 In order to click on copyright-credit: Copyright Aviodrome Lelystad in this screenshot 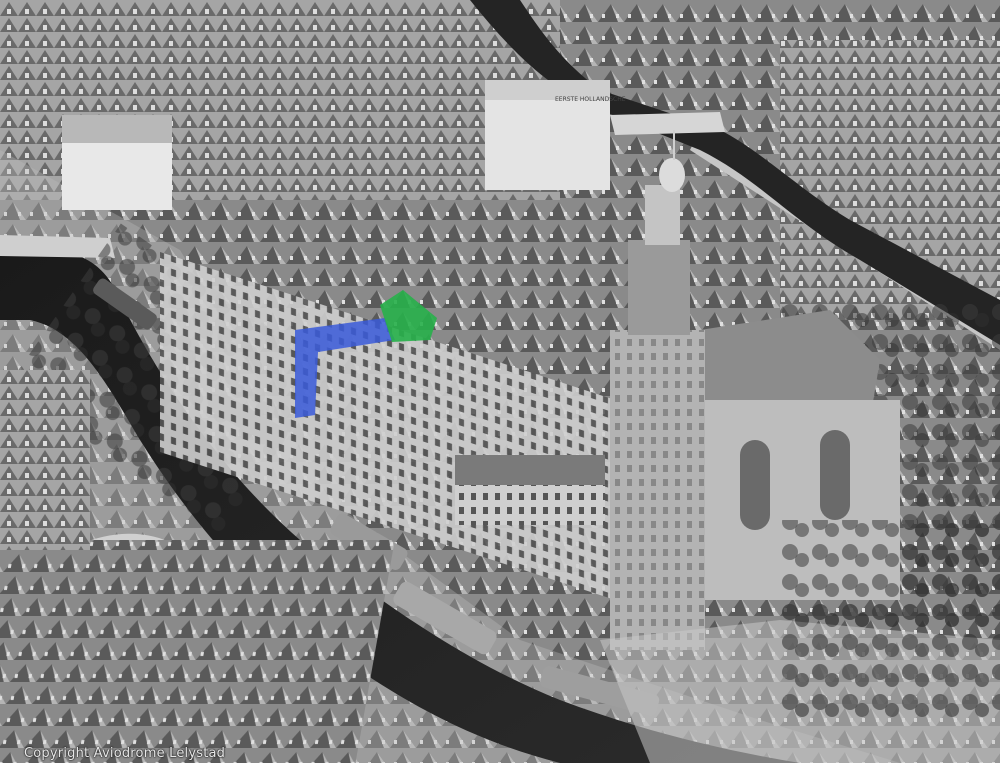, I will do `click(125, 753)`.